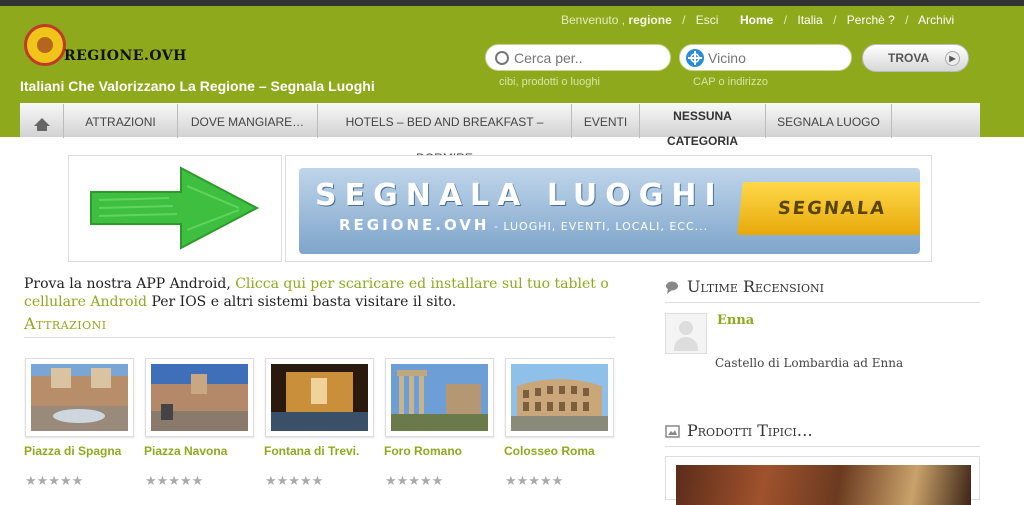 The width and height of the screenshot is (1024, 505). What do you see at coordinates (909, 58) in the screenshot?
I see `find-button-label: TROVA` at bounding box center [909, 58].